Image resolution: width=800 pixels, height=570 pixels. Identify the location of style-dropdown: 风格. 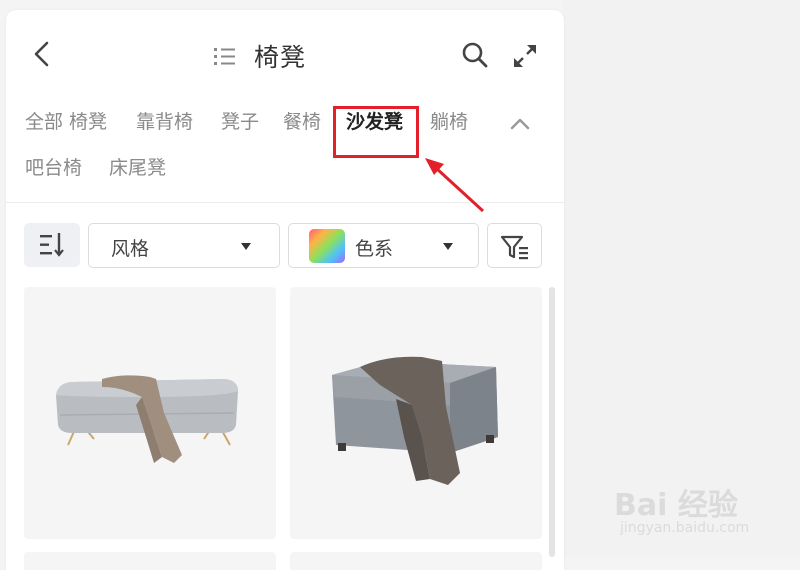
(184, 245).